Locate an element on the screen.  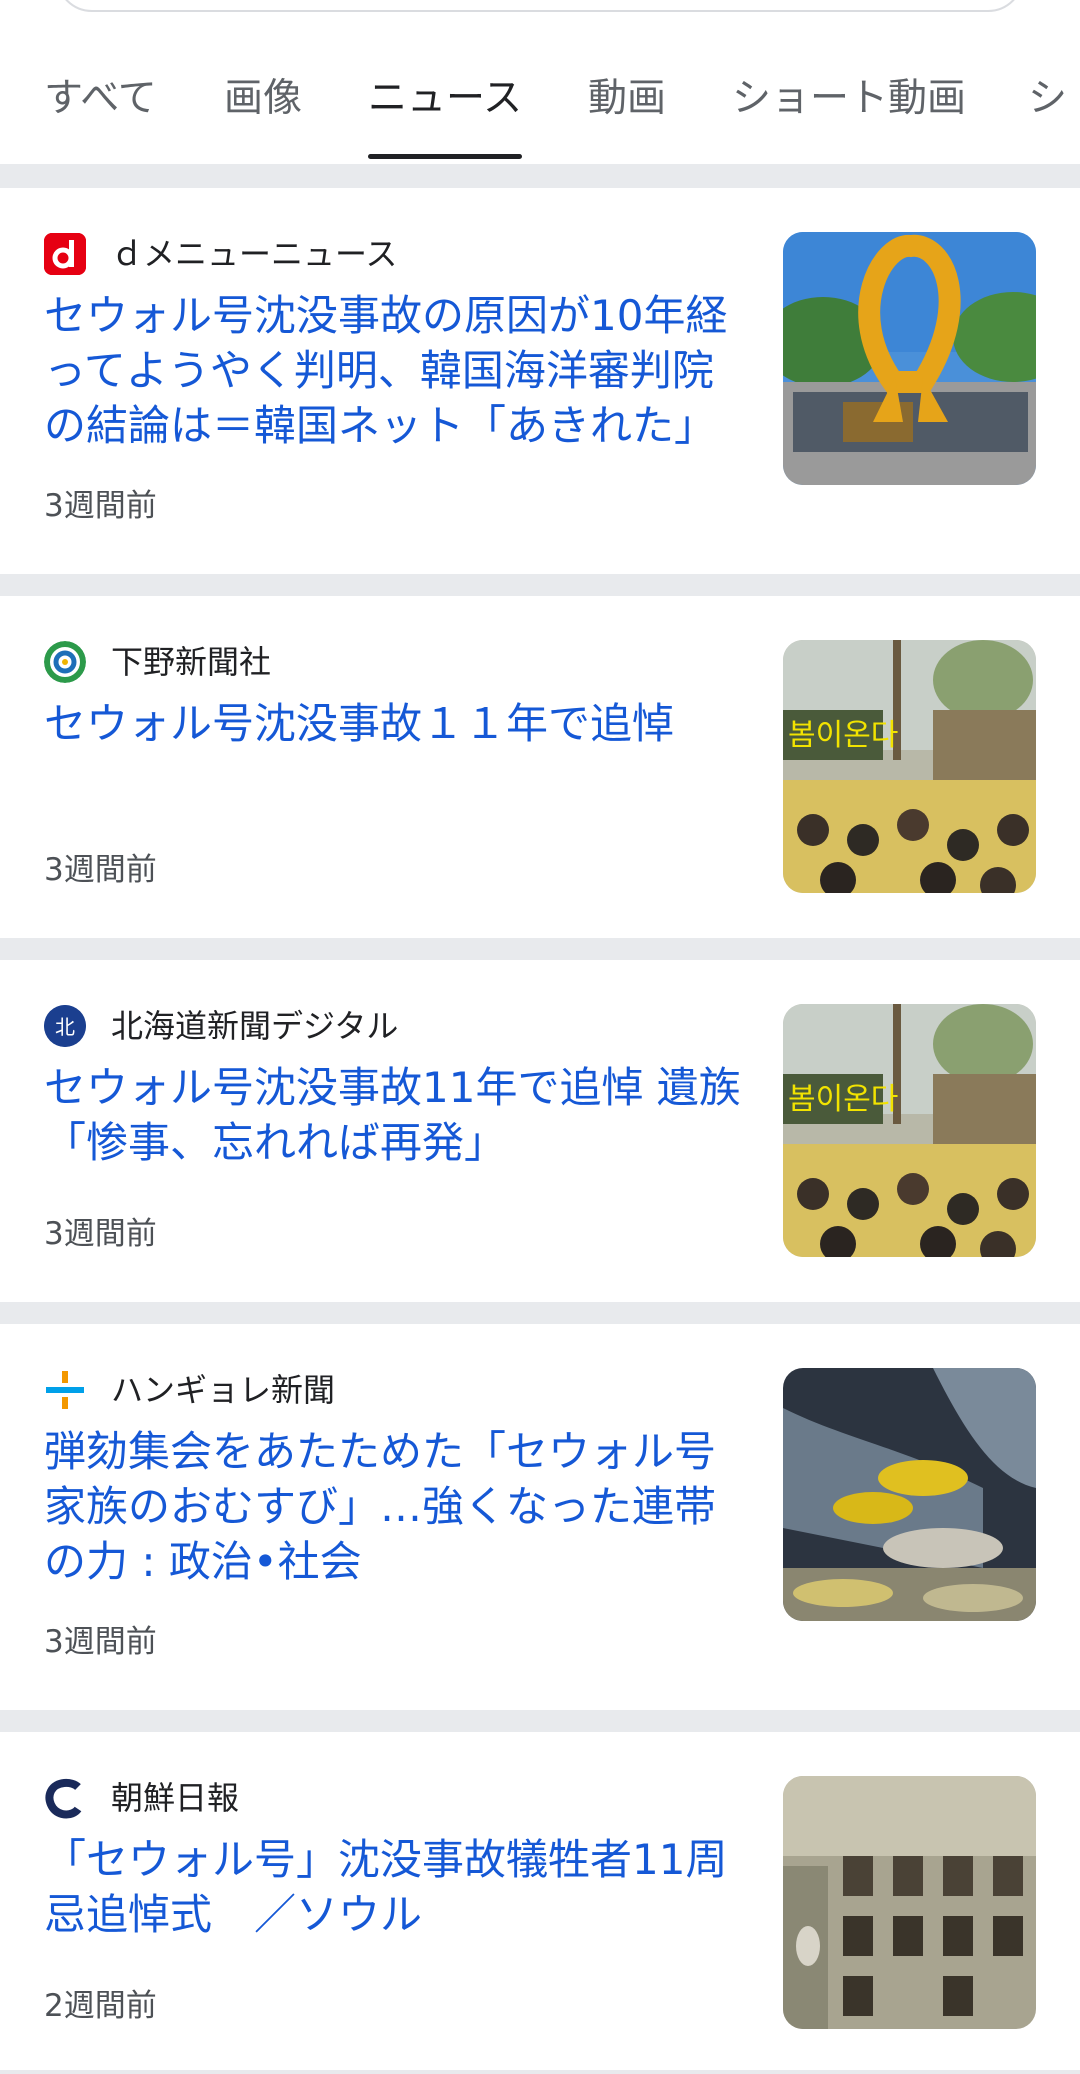
tab-short-videos: ショート動画 is located at coordinates (849, 99).